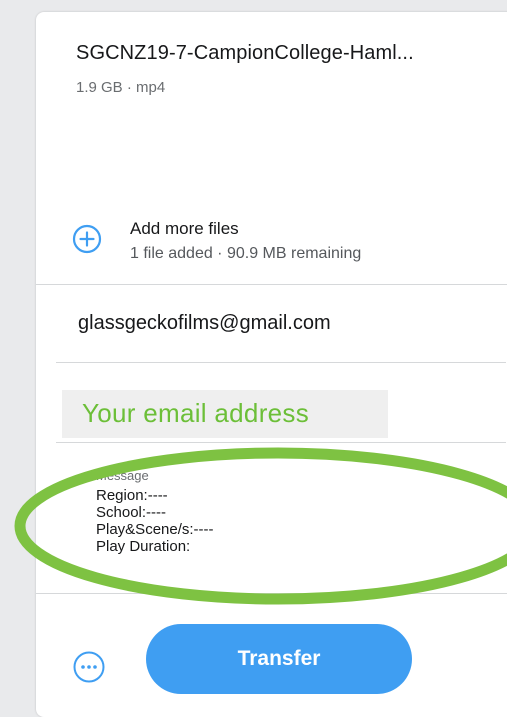 The width and height of the screenshot is (507, 717). What do you see at coordinates (246, 253) in the screenshot?
I see `files-added-status: 1 file added · 90.9 MB remaining` at bounding box center [246, 253].